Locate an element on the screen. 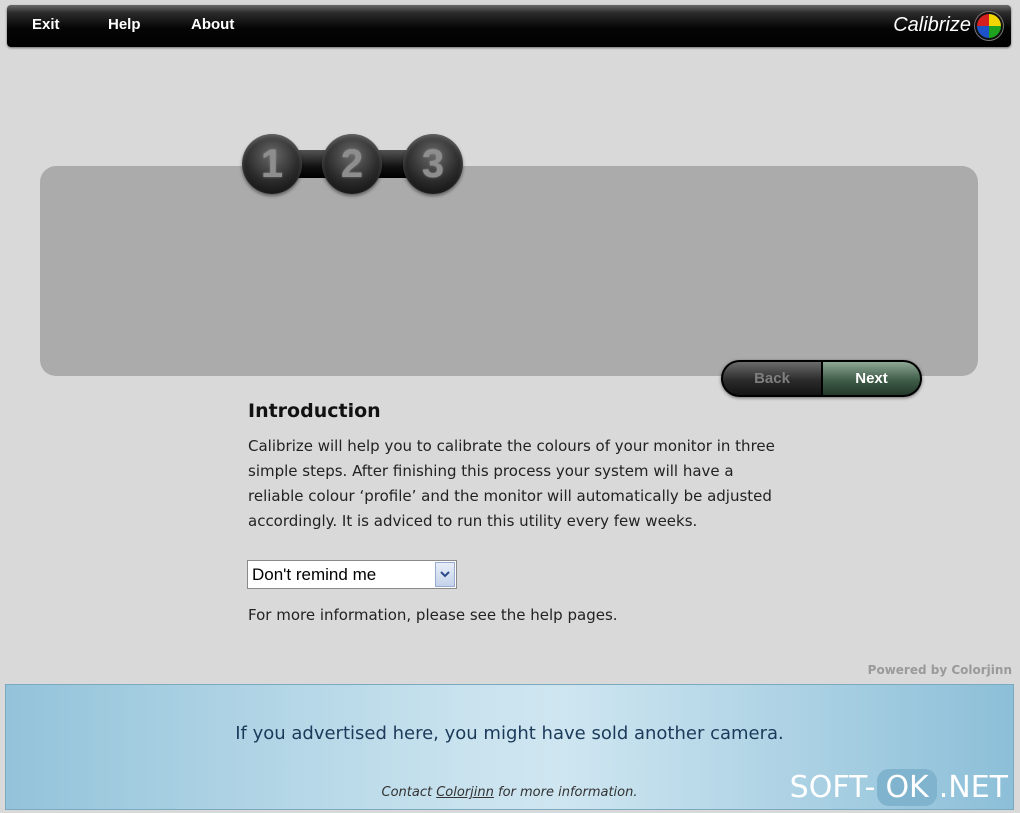 The height and width of the screenshot is (813, 1020). chevron-down-icon is located at coordinates (445, 574).